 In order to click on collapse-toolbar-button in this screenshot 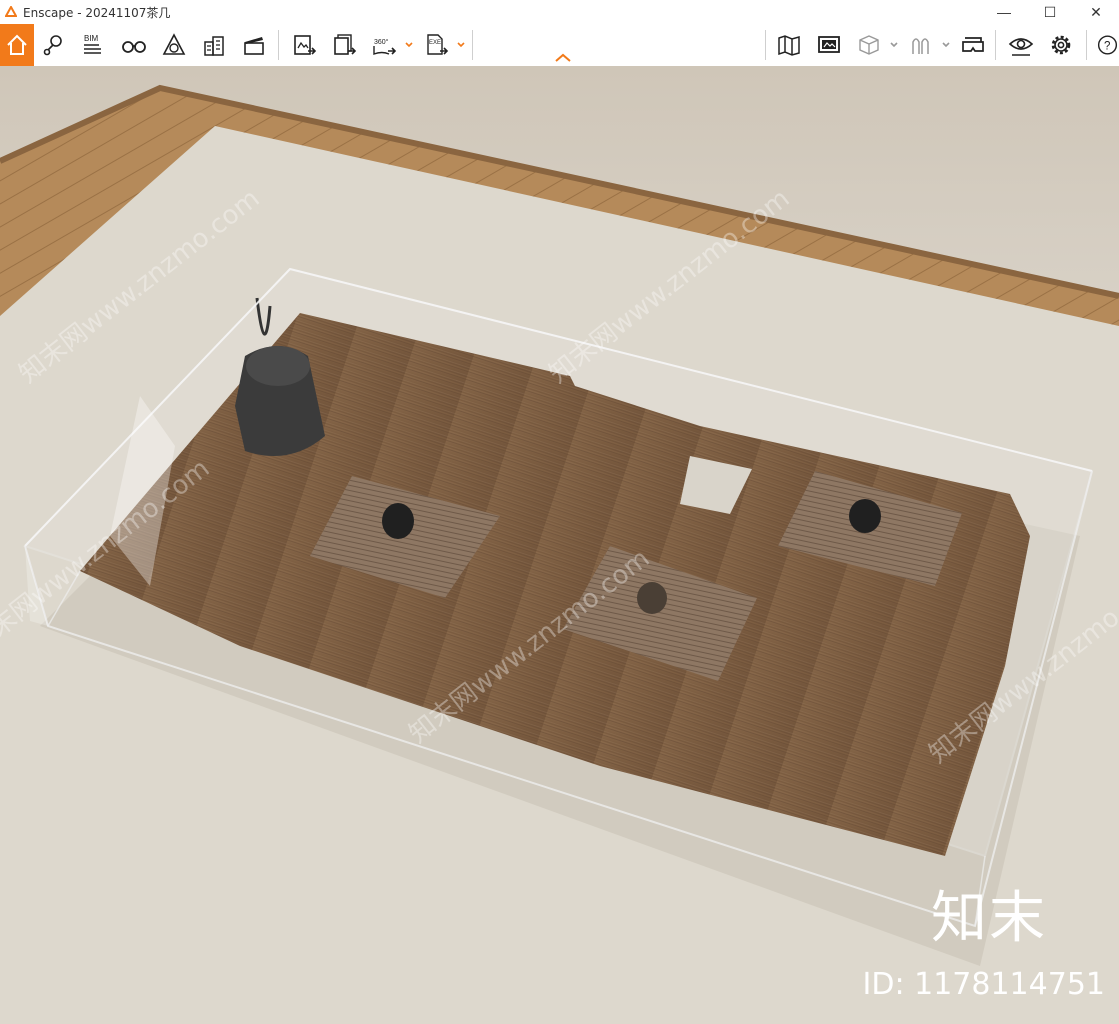, I will do `click(563, 43)`.